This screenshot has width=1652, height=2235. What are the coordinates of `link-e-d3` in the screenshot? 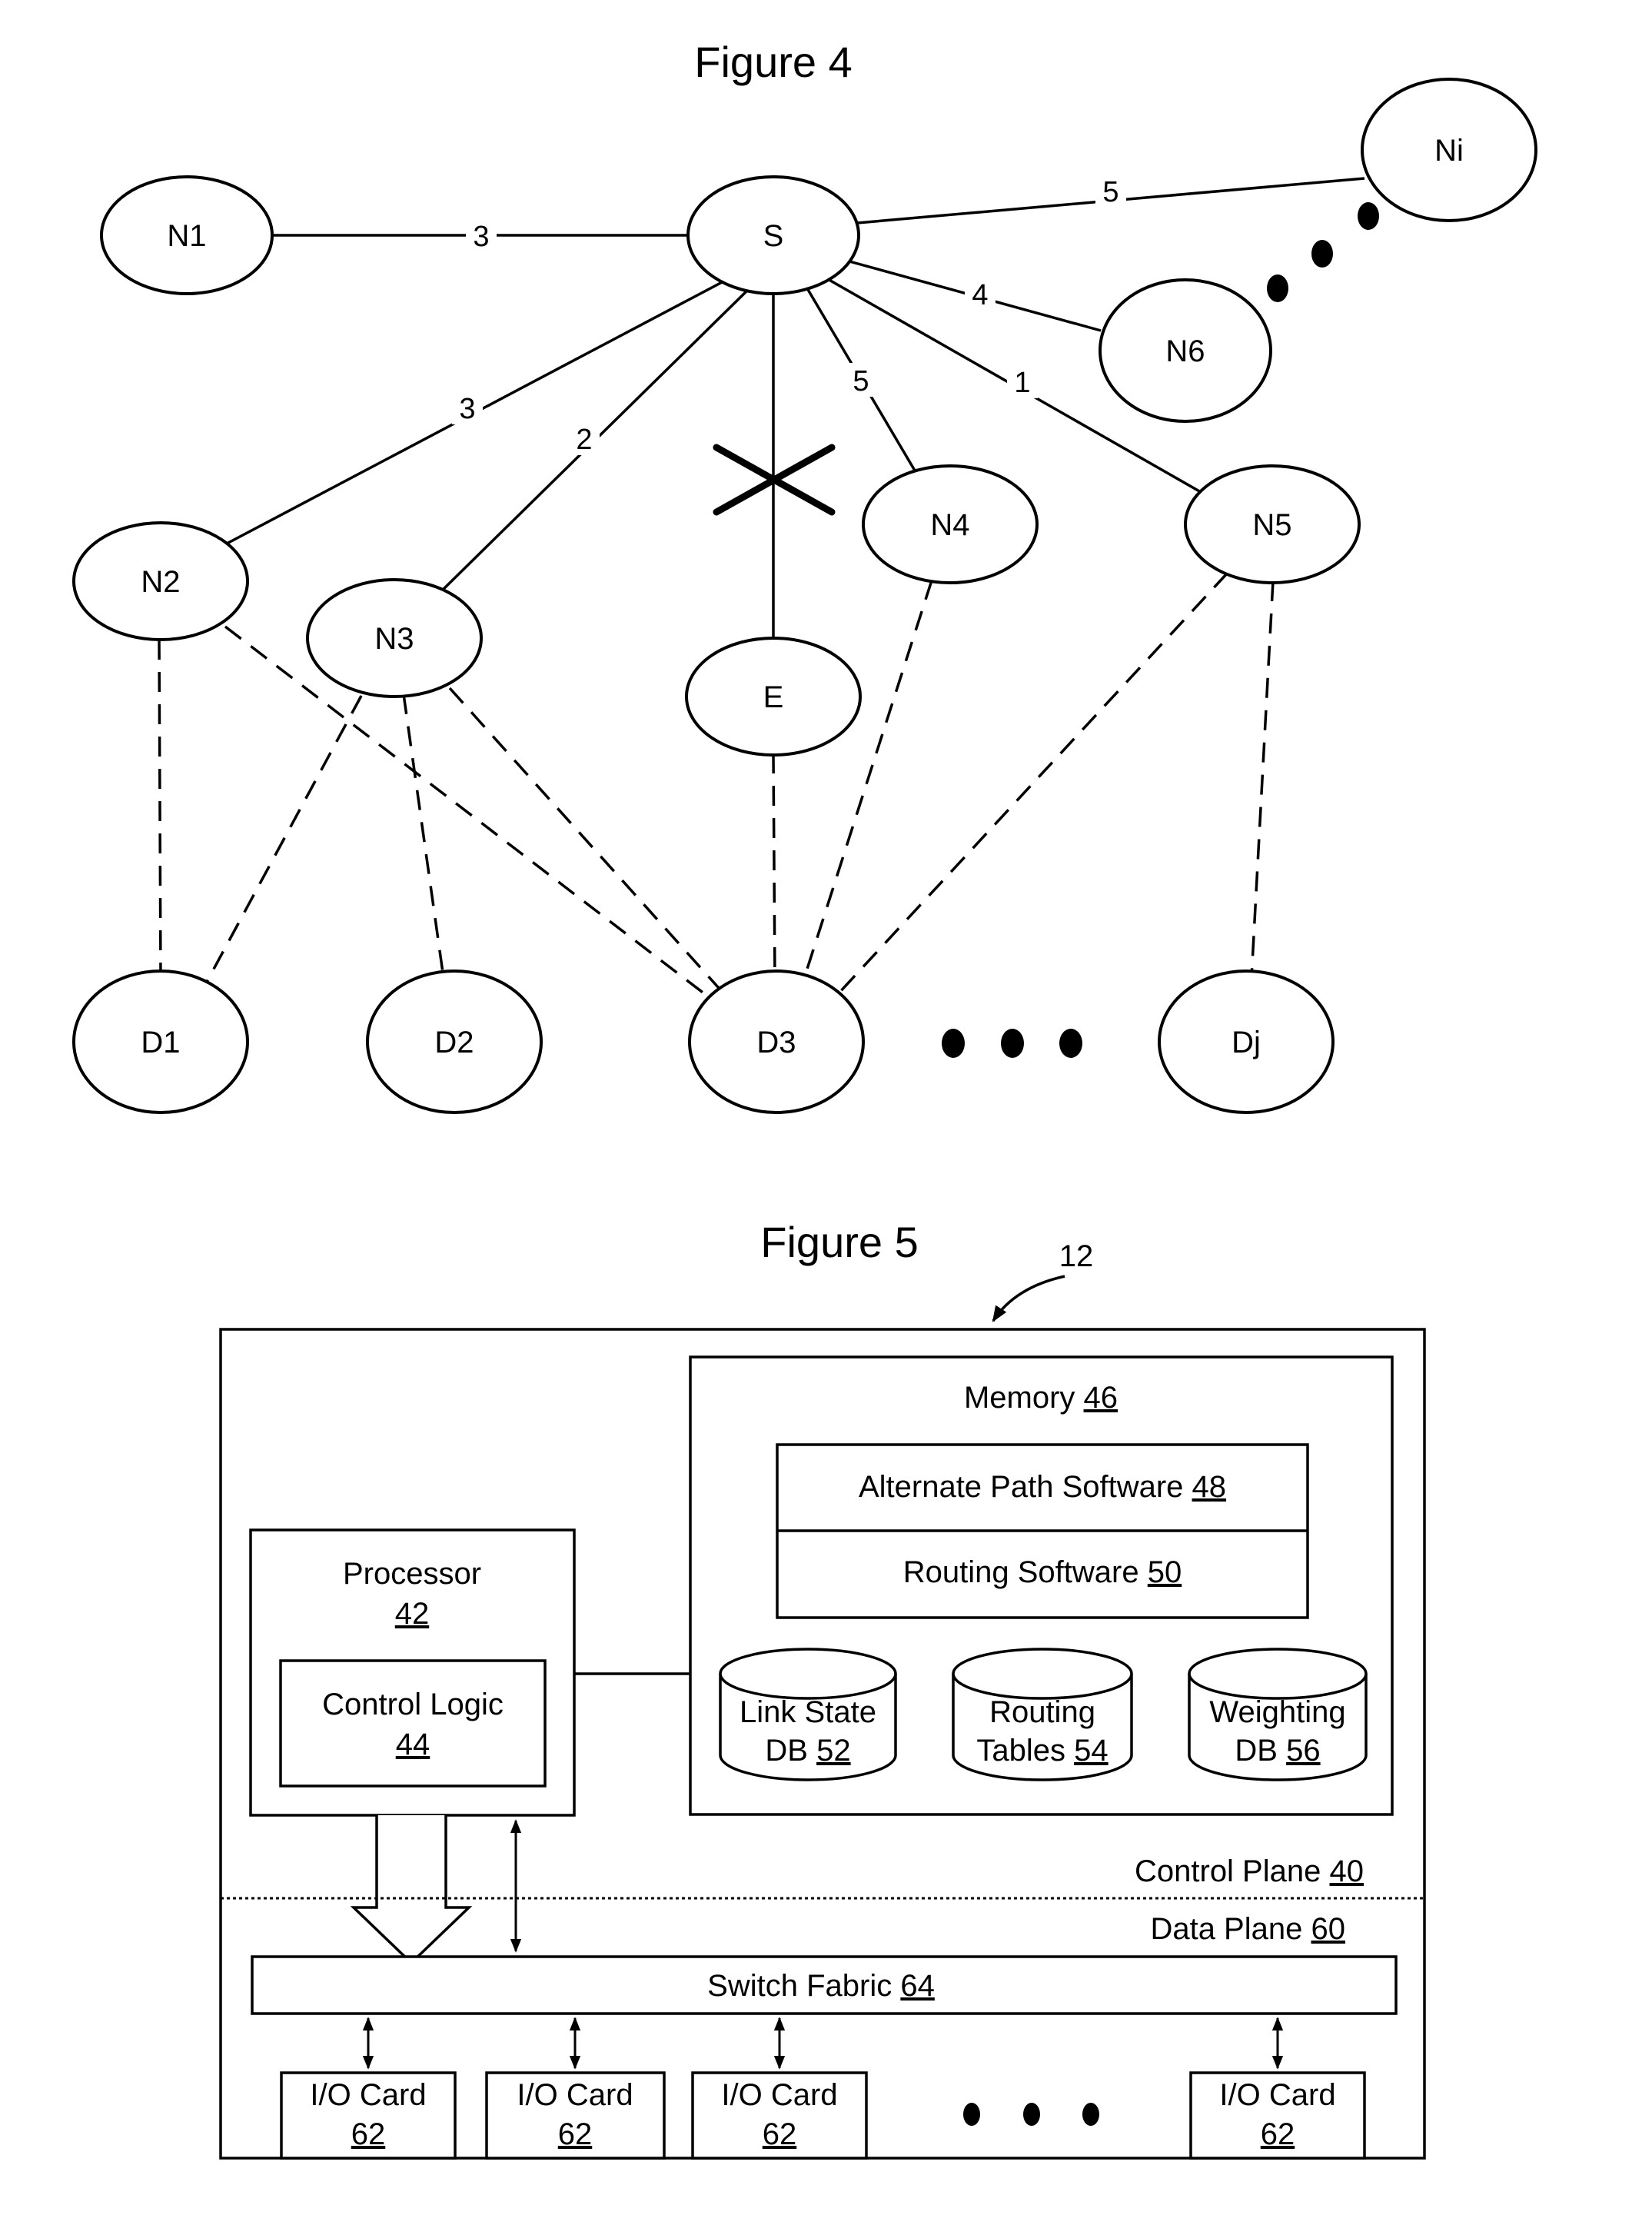 It's located at (774, 867).